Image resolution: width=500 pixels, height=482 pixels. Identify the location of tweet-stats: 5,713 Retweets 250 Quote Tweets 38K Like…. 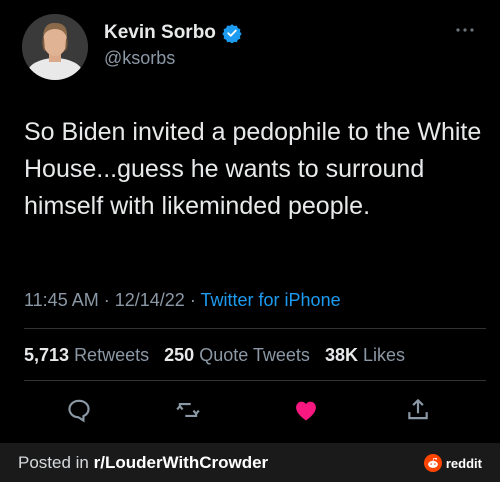
(214, 355).